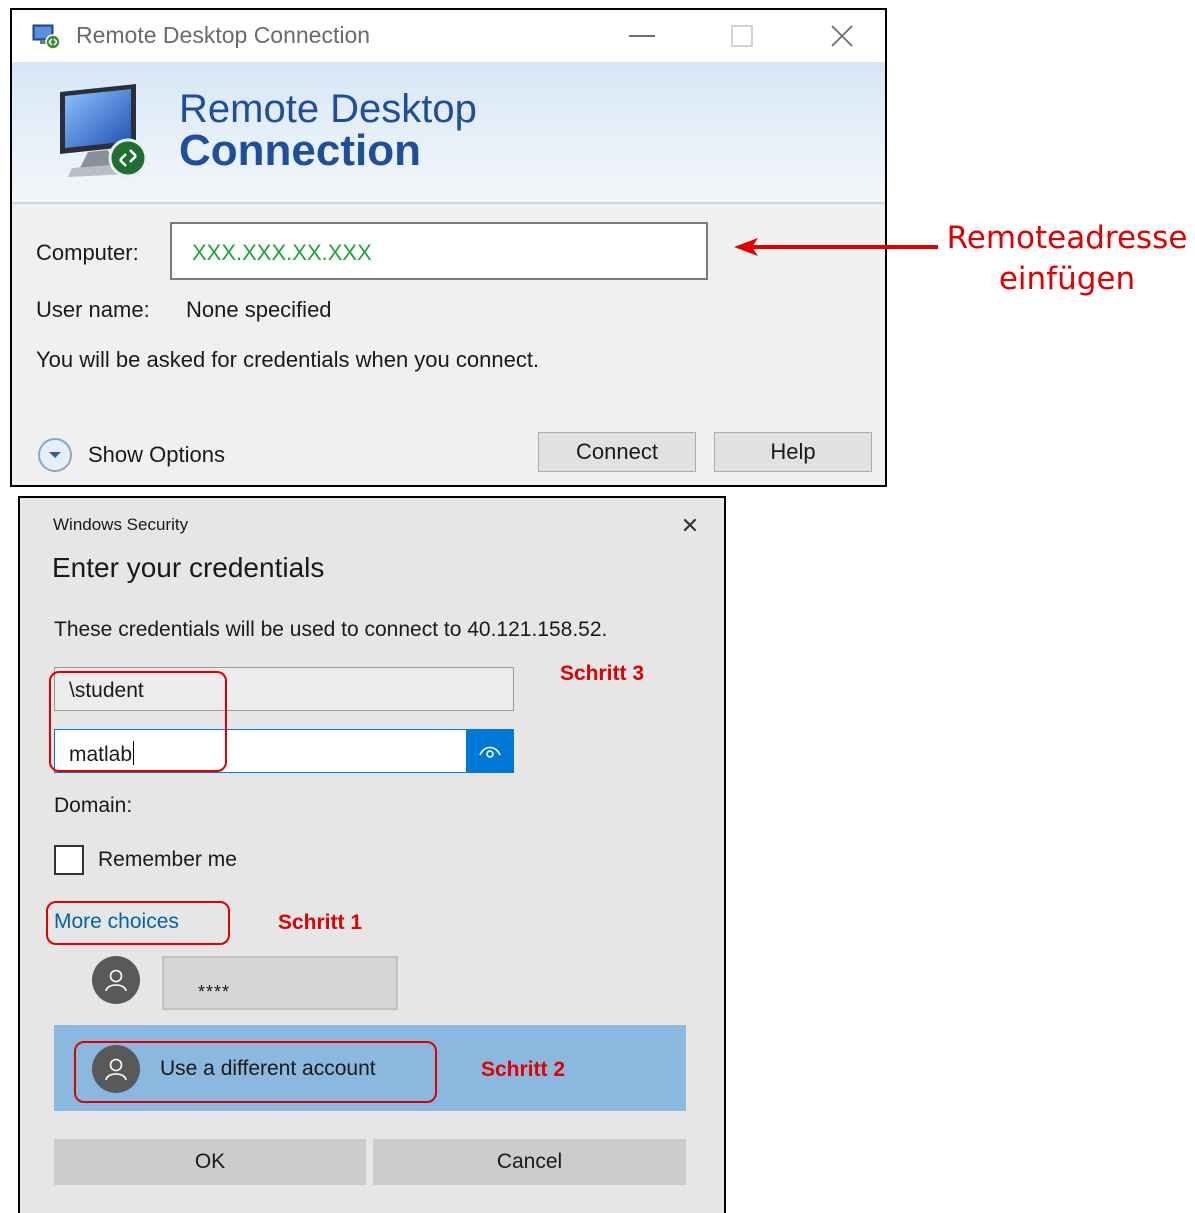 This screenshot has width=1195, height=1213. Describe the element at coordinates (188, 567) in the screenshot. I see `dialog-heading: Enter your credentials` at that location.